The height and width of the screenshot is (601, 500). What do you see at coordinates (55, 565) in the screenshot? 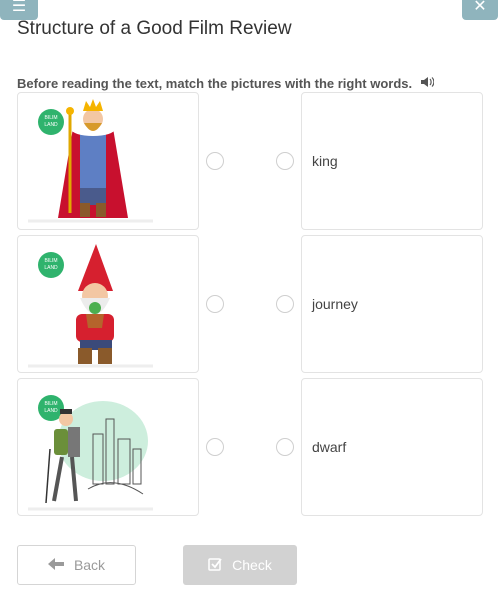
I see `arrow-left-icon` at bounding box center [55, 565].